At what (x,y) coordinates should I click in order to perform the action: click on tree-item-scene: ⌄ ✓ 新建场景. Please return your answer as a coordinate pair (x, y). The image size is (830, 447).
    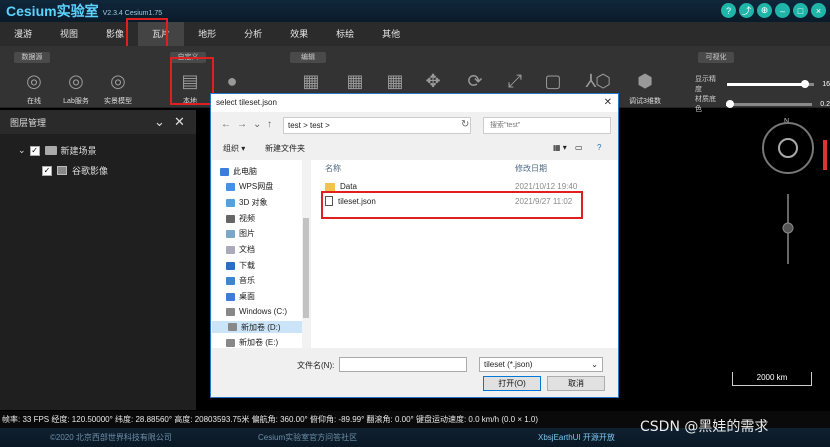
    Looking at the image, I should click on (57, 150).